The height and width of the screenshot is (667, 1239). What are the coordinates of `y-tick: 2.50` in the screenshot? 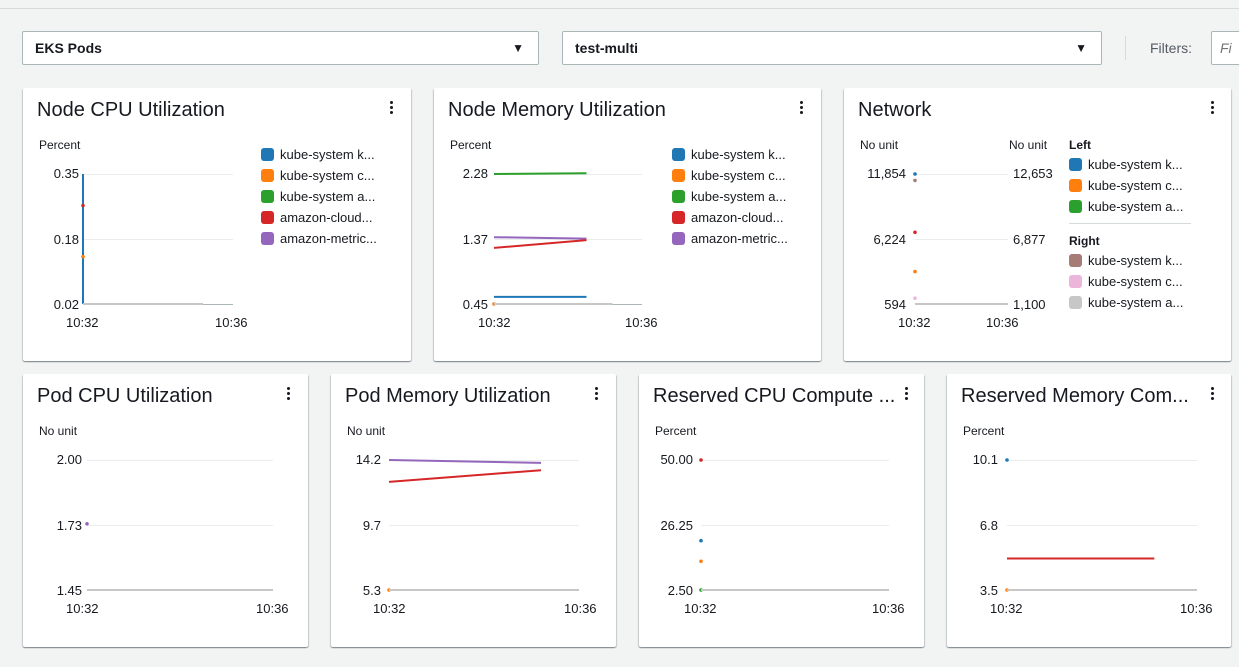 It's located at (680, 590).